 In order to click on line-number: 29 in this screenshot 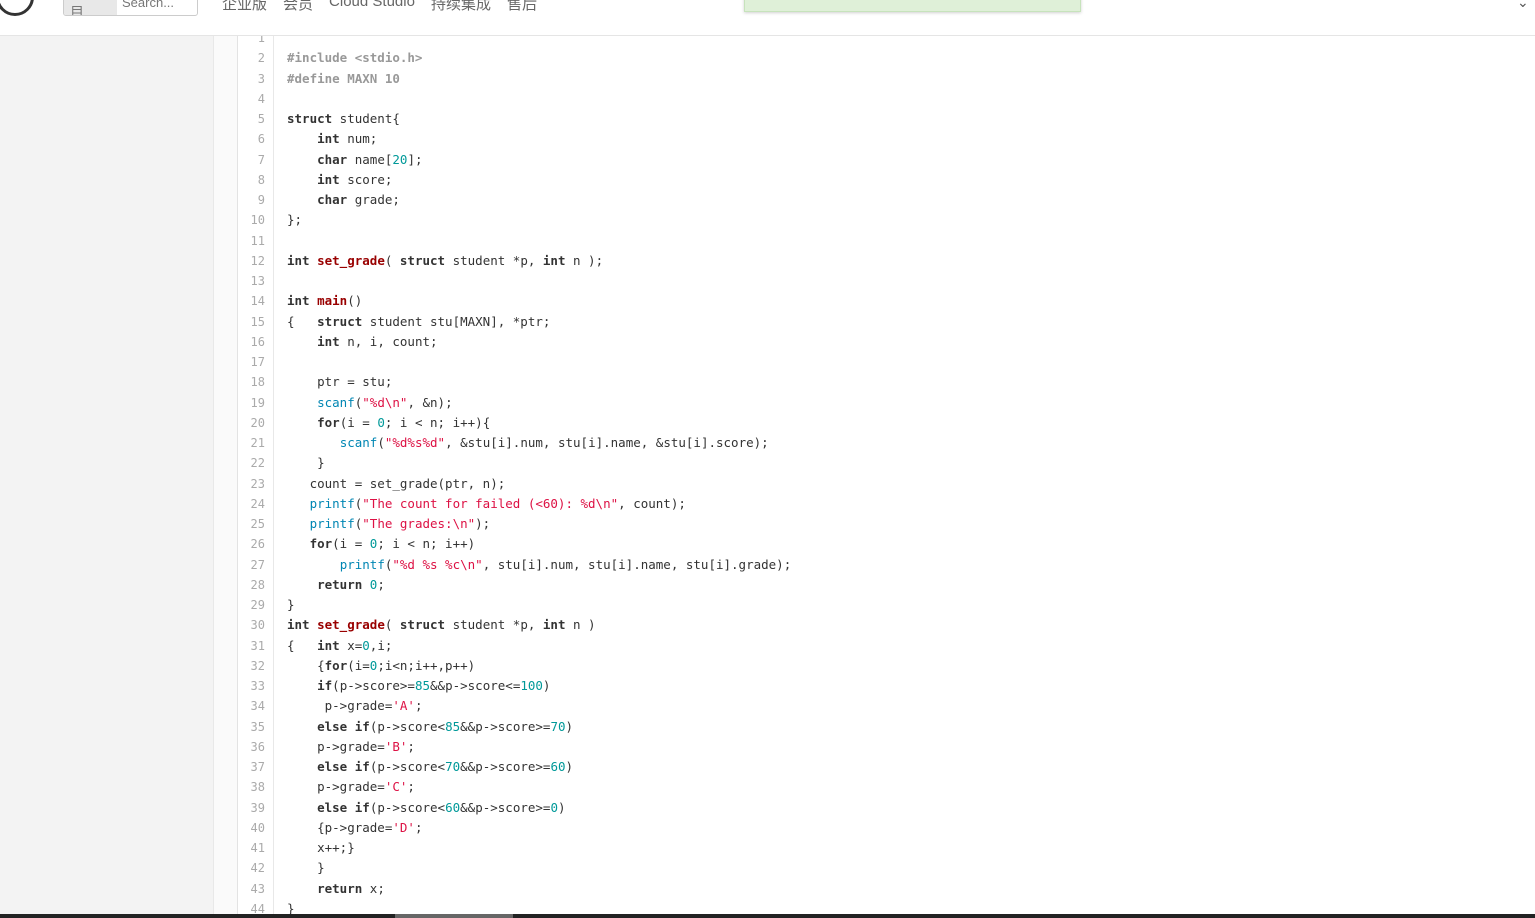, I will do `click(257, 605)`.